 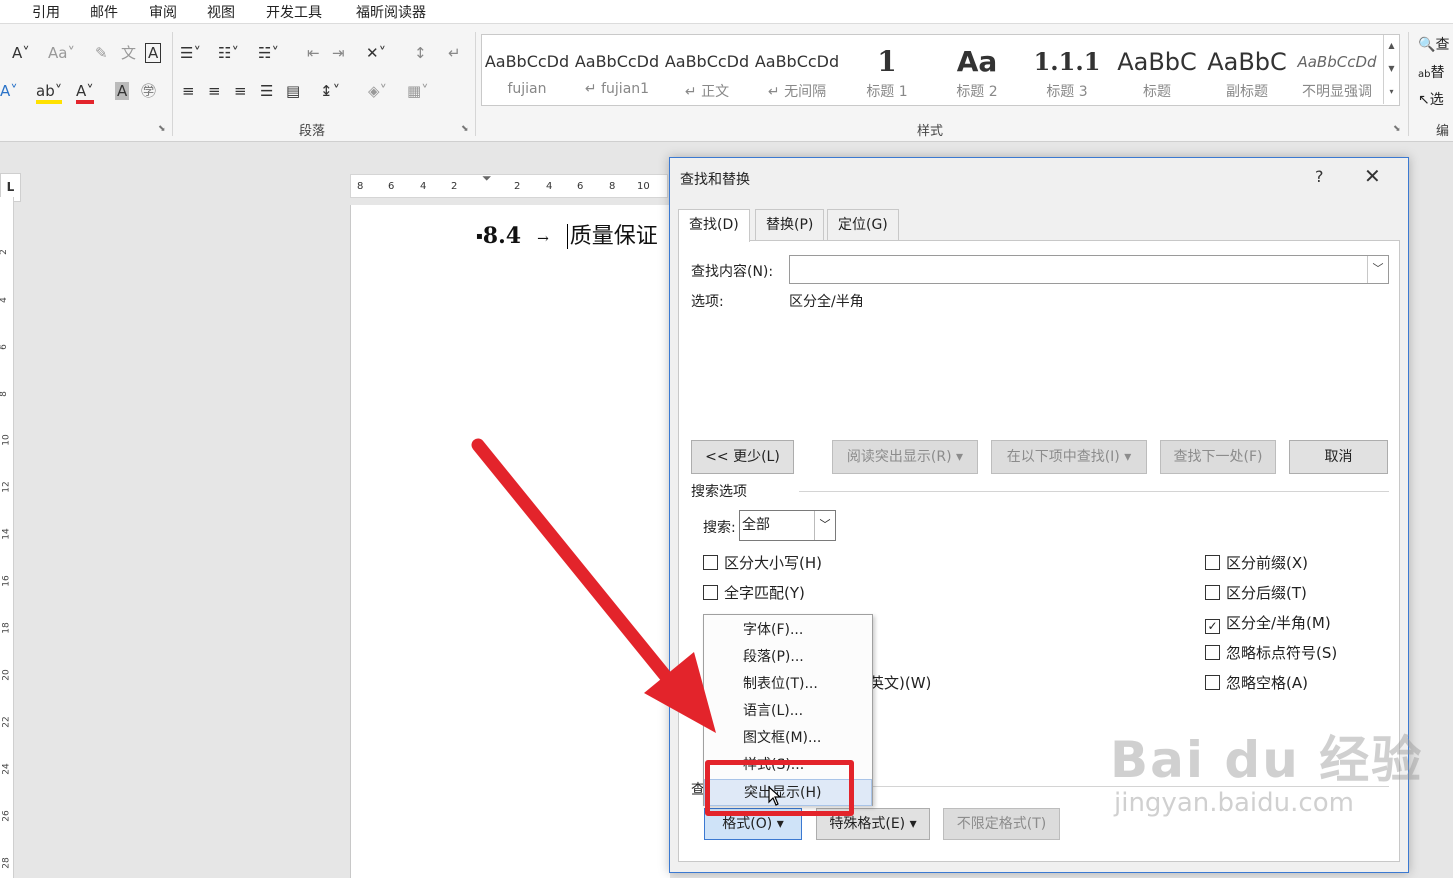 I want to click on document-heading: ▪8.4 → 质量保证, so click(x=567, y=234).